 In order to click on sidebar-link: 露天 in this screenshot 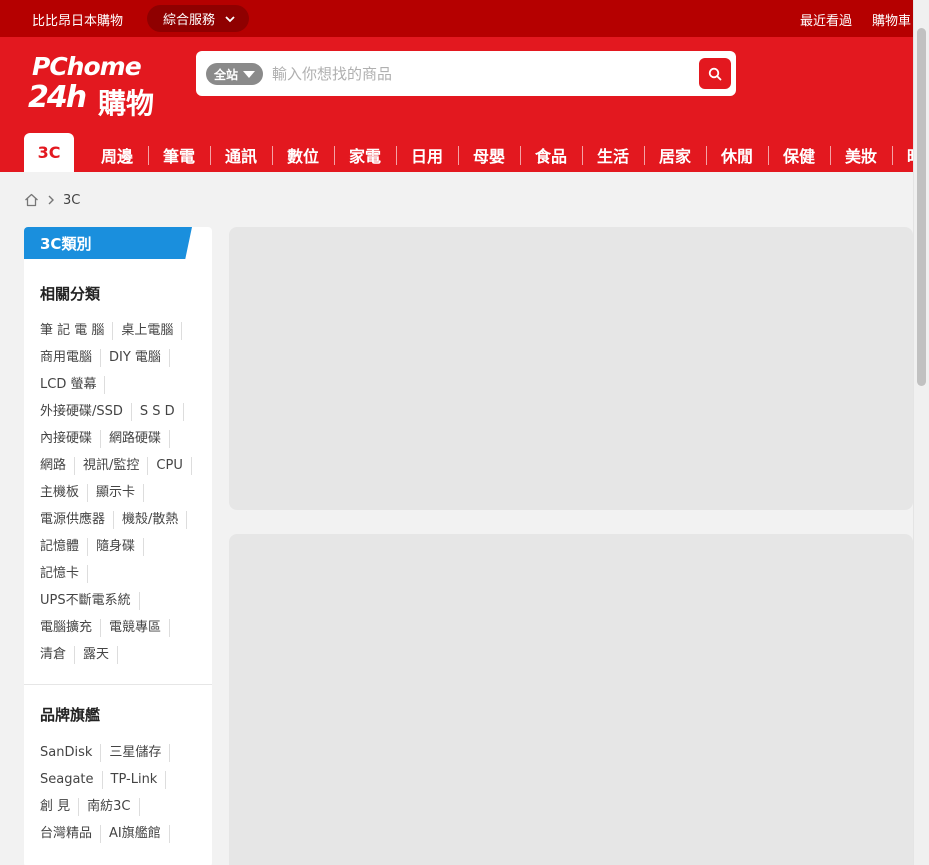, I will do `click(101, 654)`.